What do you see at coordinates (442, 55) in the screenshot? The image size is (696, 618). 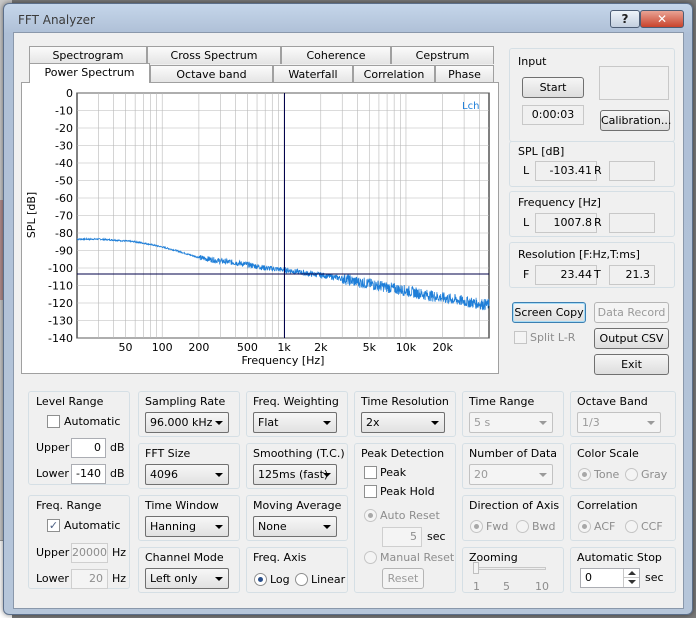 I see `tab-cepstrum: Cepstrum` at bounding box center [442, 55].